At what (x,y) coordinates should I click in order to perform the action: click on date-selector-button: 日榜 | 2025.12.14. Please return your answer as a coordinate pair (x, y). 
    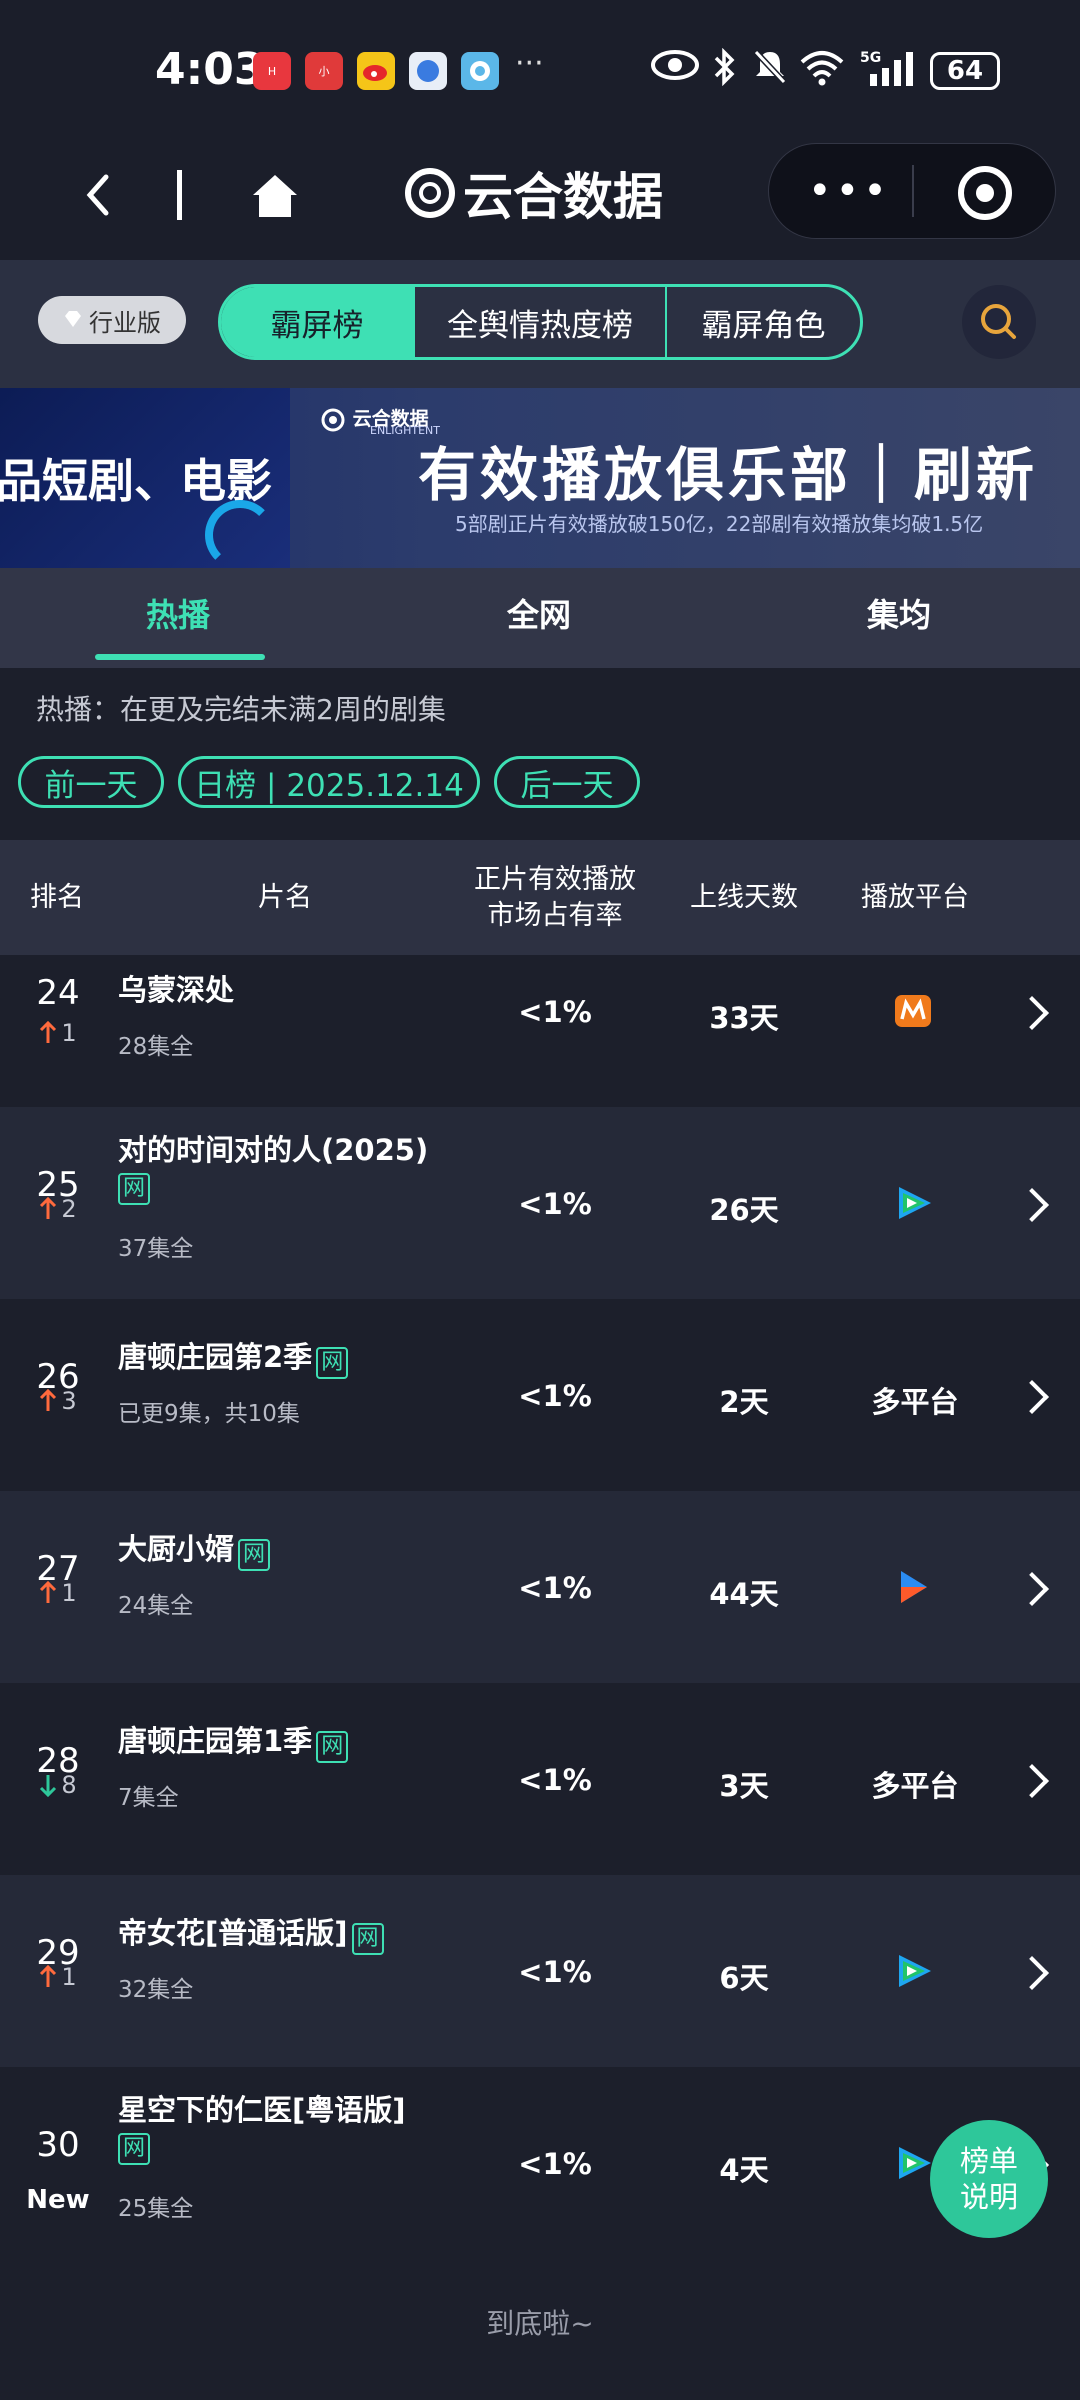
    Looking at the image, I should click on (329, 782).